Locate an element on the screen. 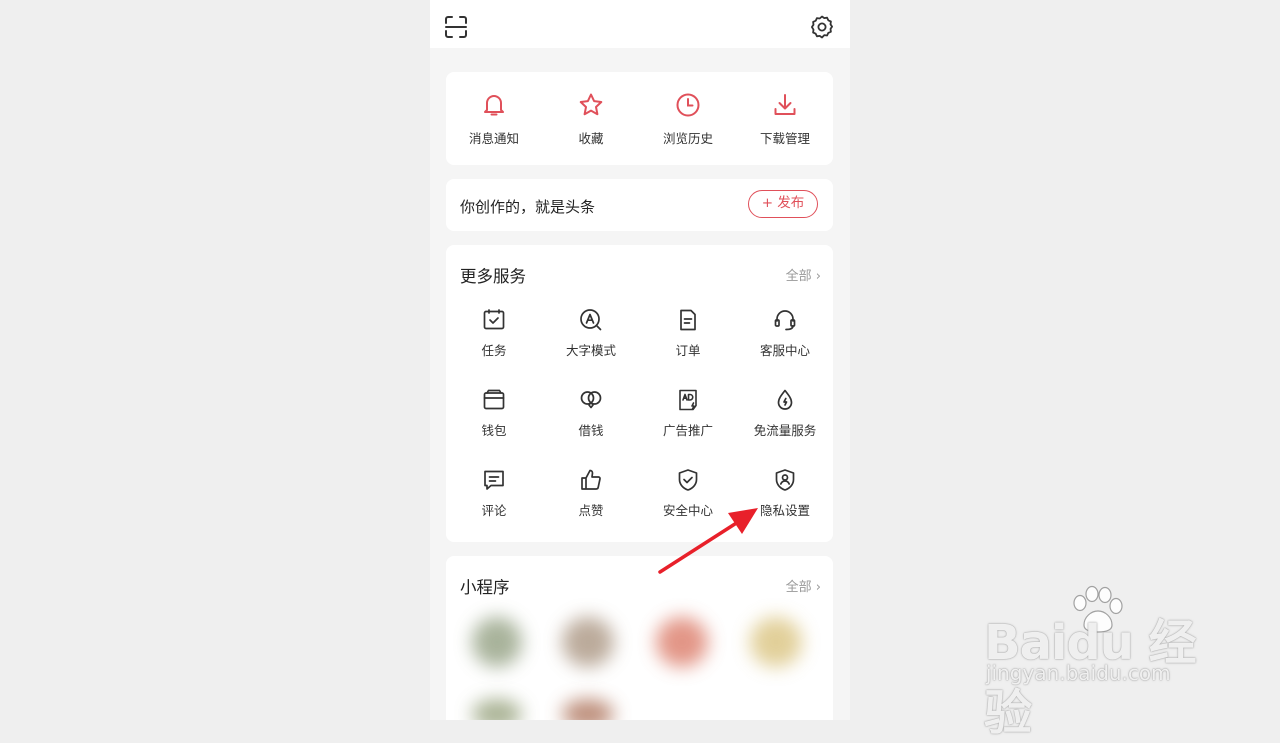 This screenshot has width=1280, height=743. service-privacy-settings: 隐私设置 is located at coordinates (785, 495).